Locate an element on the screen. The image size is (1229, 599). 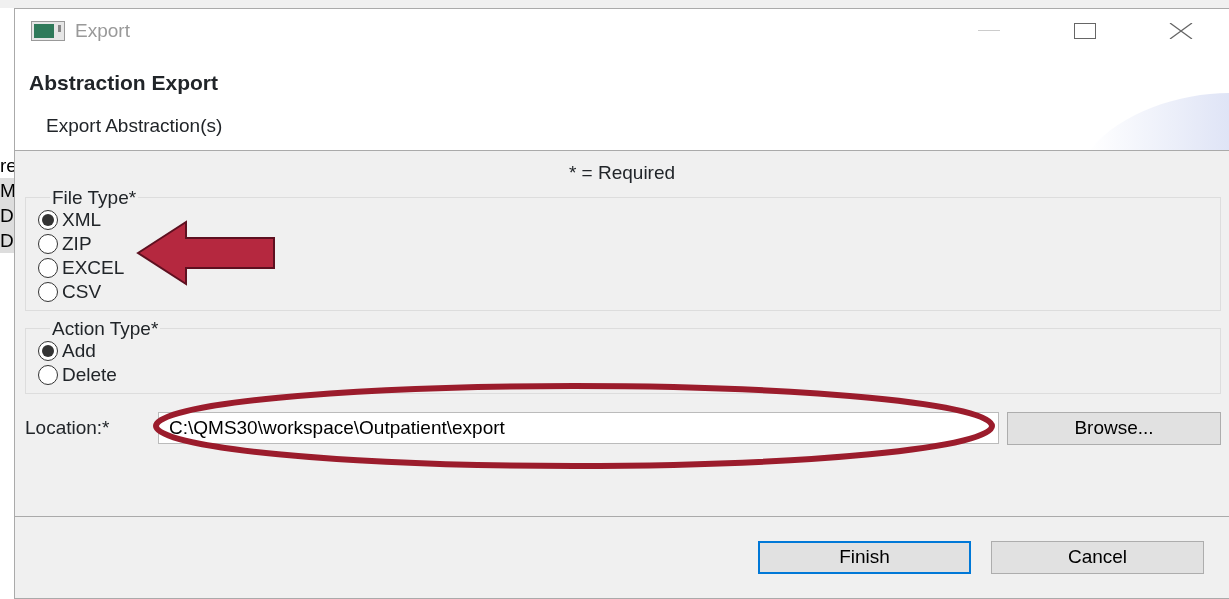
background-text: M is located at coordinates (7, 190).